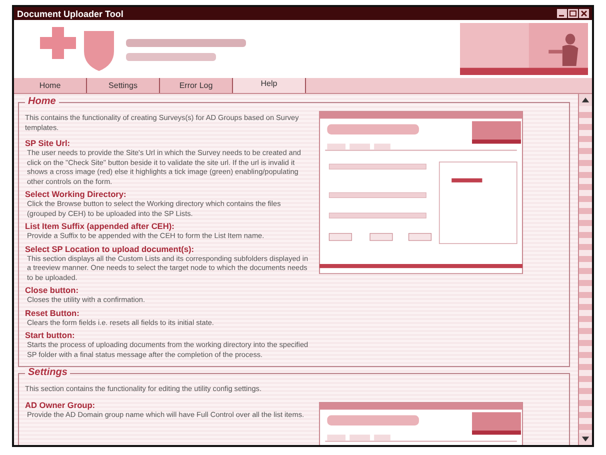 This screenshot has height=455, width=606. Describe the element at coordinates (60, 405) in the screenshot. I see `help-heading: AD Owner Group:` at that location.